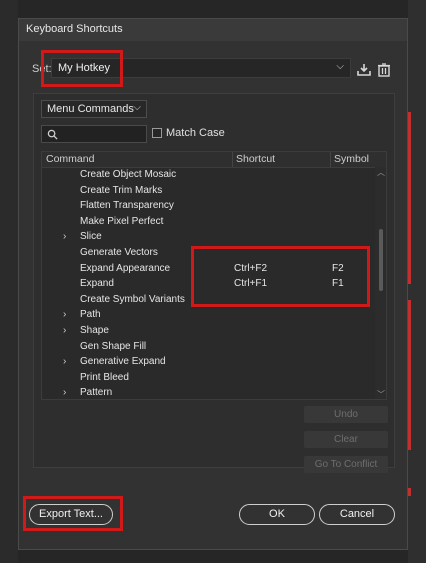 The image size is (426, 563). What do you see at coordinates (208, 379) in the screenshot?
I see `table-row: Print Bleed` at bounding box center [208, 379].